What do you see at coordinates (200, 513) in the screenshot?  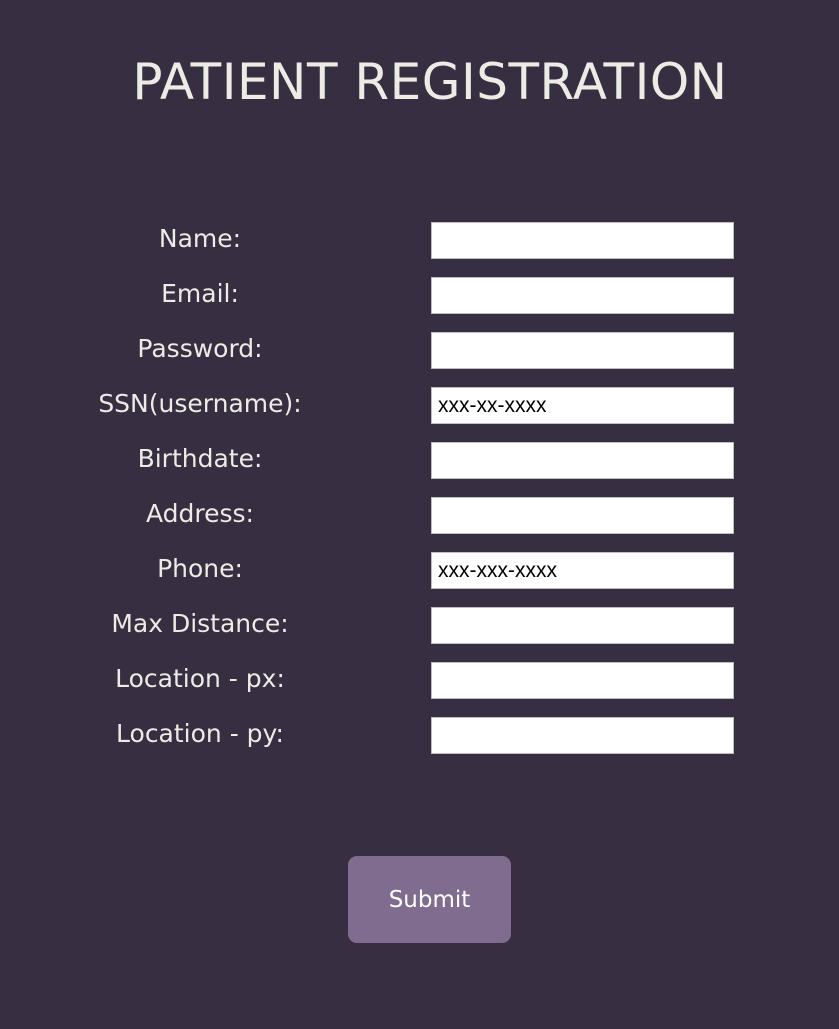 I see `address-label: Address:` at bounding box center [200, 513].